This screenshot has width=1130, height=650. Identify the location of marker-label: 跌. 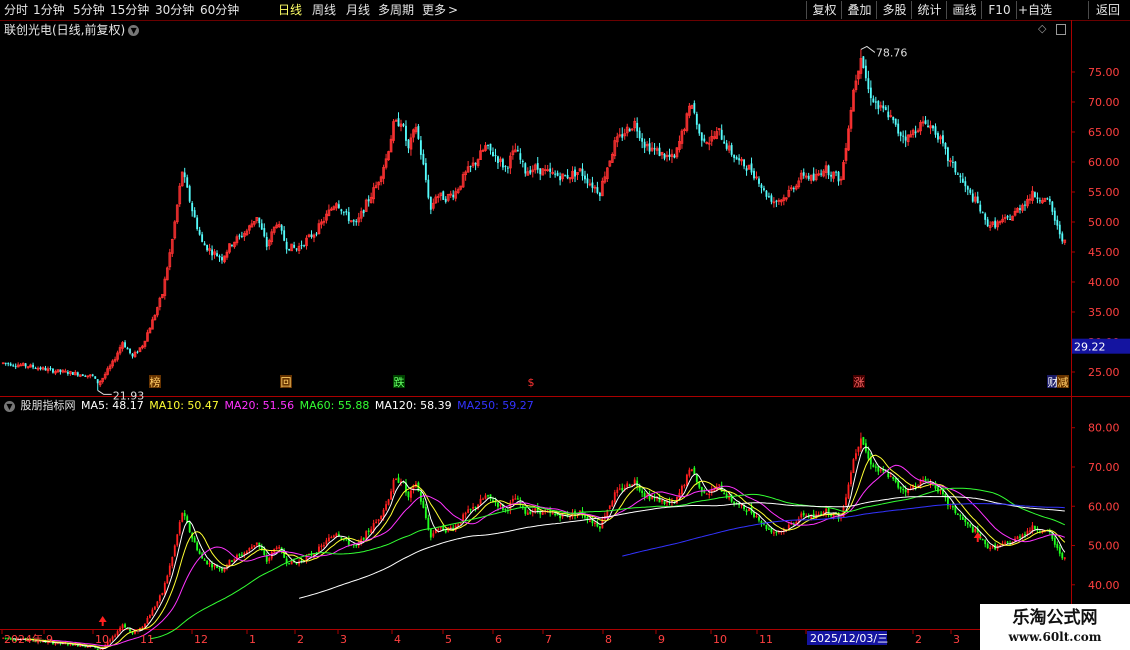
(399, 382).